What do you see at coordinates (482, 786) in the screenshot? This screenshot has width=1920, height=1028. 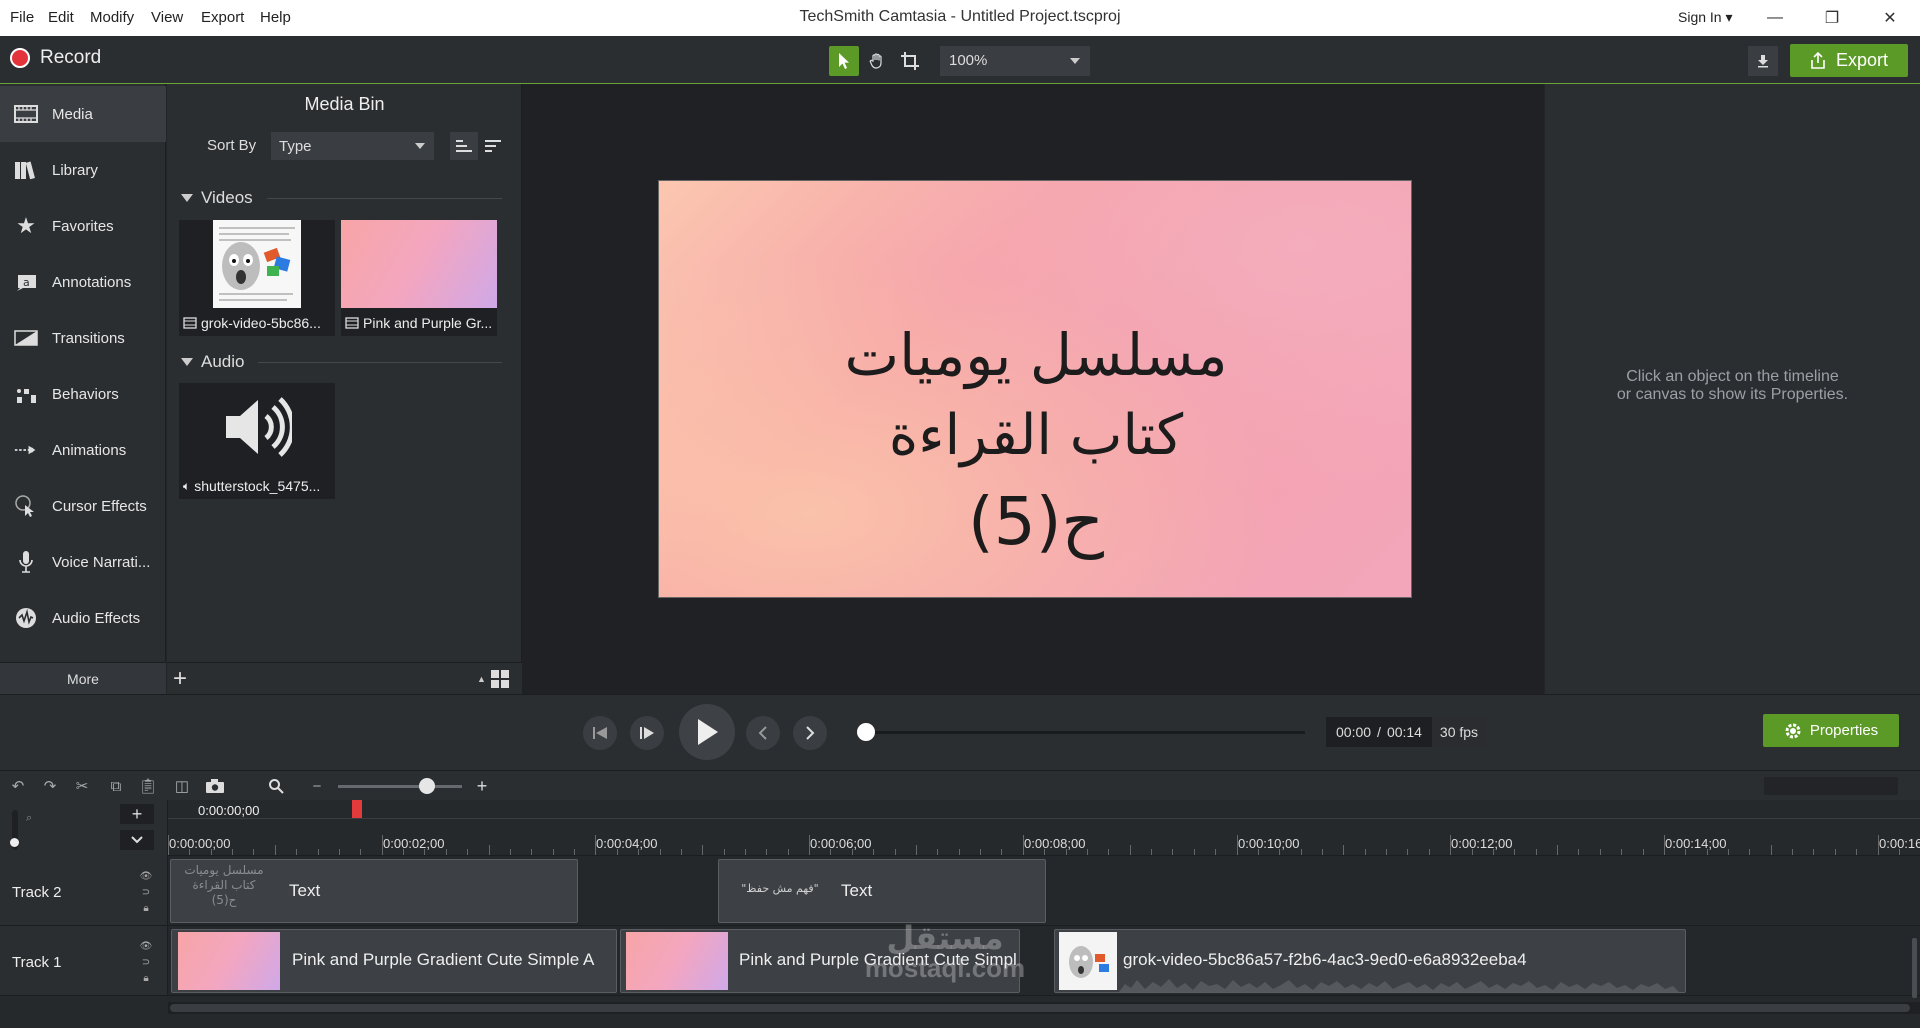 I see `zoom-in-button: +` at bounding box center [482, 786].